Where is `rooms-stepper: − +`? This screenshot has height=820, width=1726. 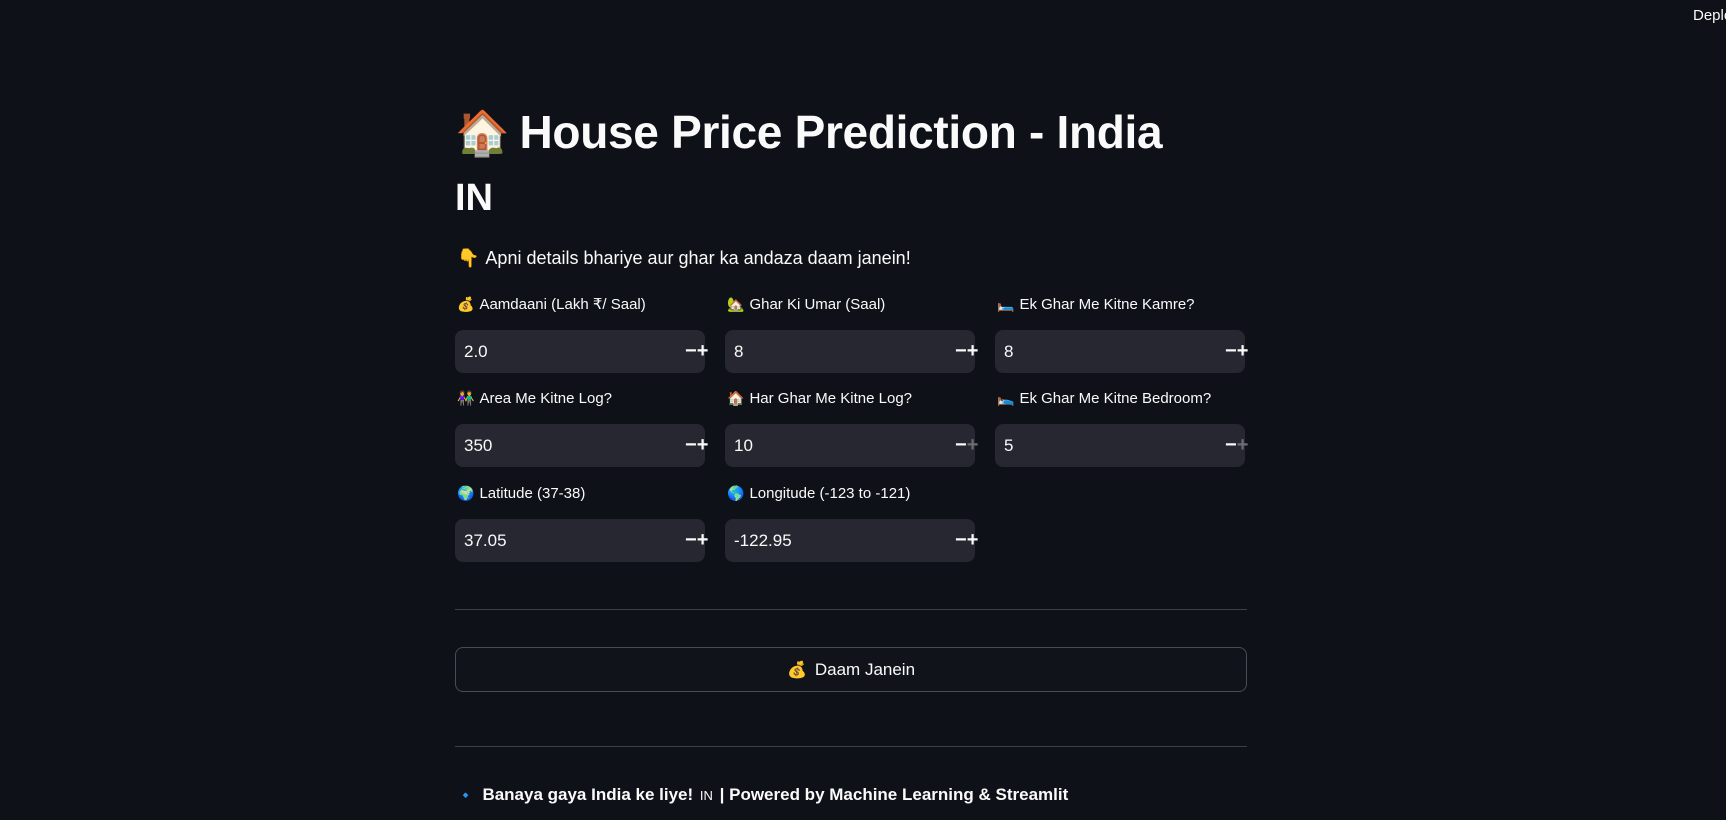 rooms-stepper: − + is located at coordinates (1121, 351).